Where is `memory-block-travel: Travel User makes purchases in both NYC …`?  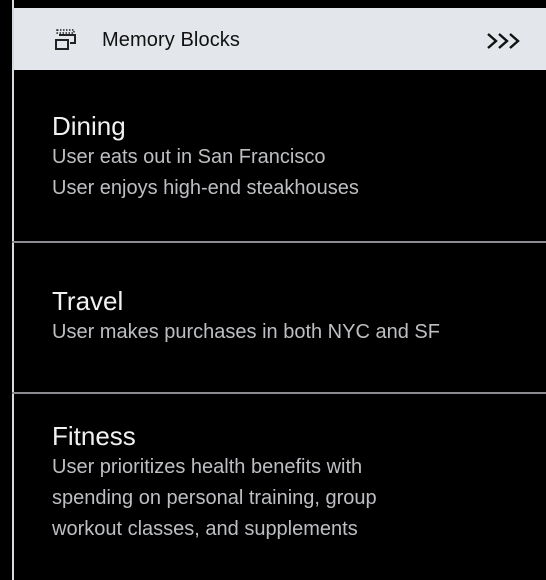
memory-block-travel: Travel User makes purchases in both NYC … is located at coordinates (279, 316).